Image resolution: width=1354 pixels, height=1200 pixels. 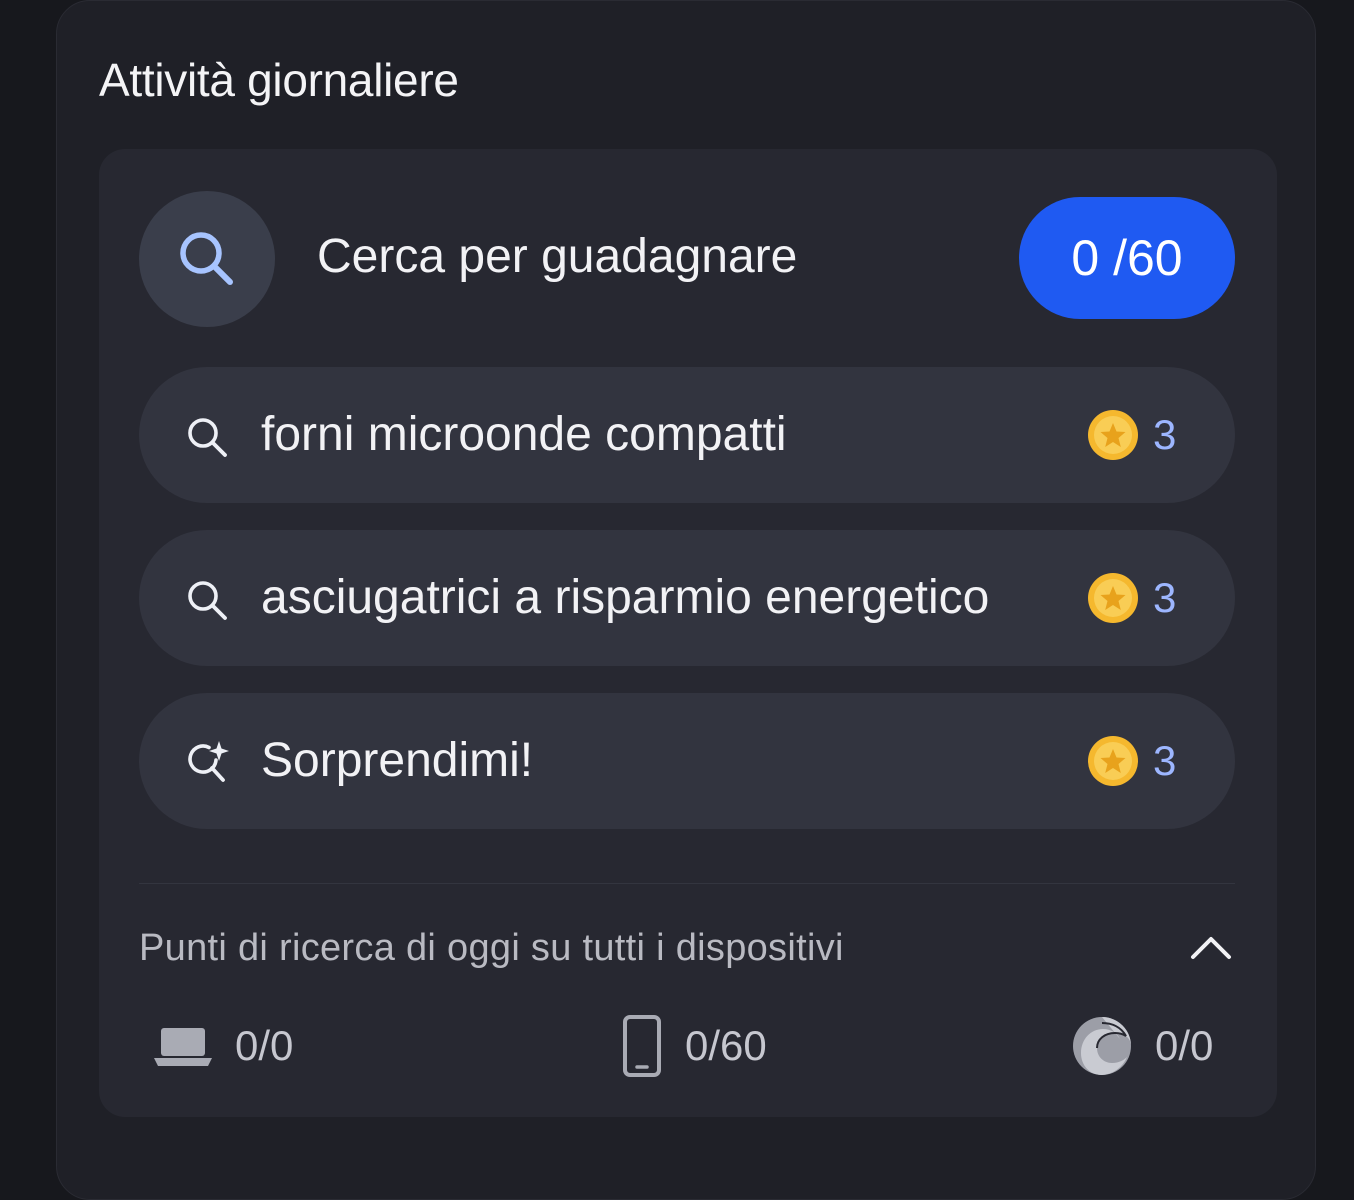 What do you see at coordinates (223, 1046) in the screenshot?
I see `pc-points: 0/0` at bounding box center [223, 1046].